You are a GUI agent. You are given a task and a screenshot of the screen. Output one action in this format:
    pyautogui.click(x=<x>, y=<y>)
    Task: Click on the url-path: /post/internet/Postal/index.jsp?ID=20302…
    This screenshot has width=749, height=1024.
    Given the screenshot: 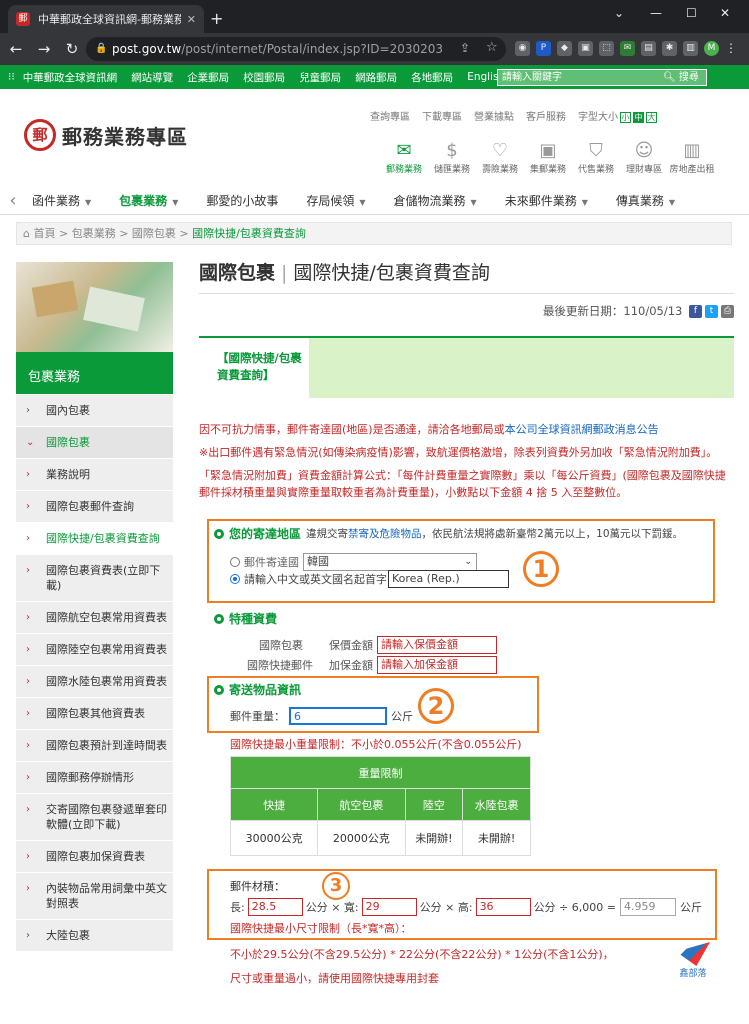 What is the action you would take?
    pyautogui.click(x=312, y=49)
    